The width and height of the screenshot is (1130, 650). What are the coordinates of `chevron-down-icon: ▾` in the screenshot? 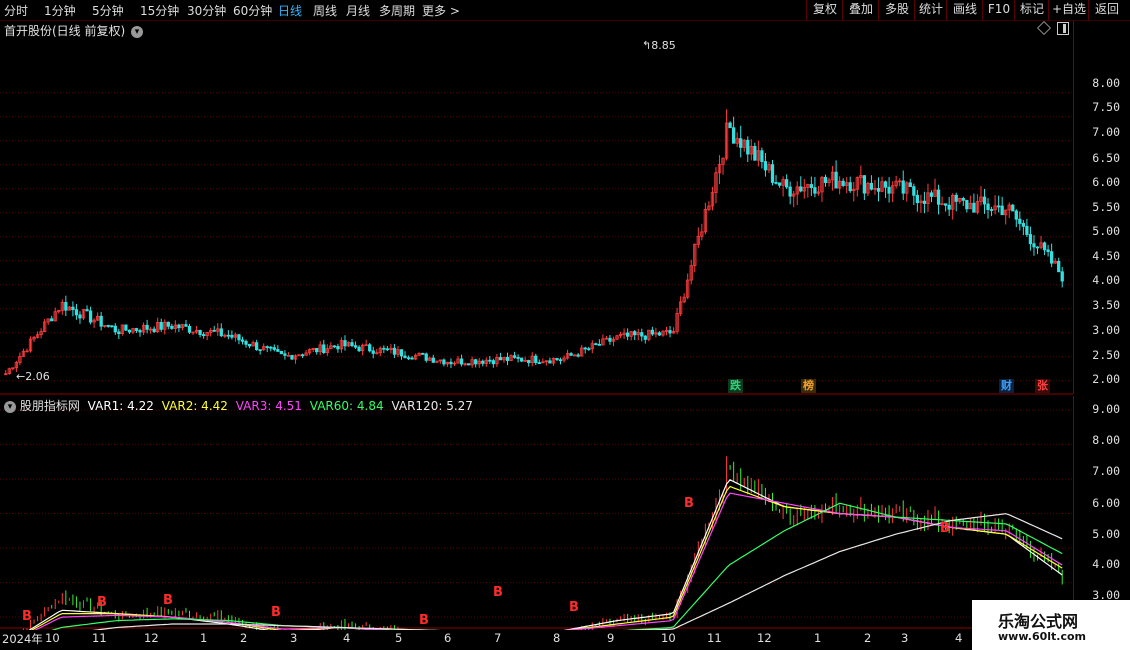 It's located at (10, 406).